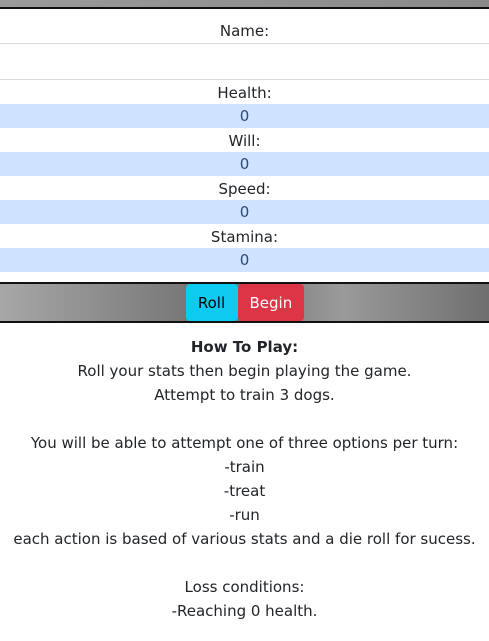  Describe the element at coordinates (244, 236) in the screenshot. I see `stamina-label: Stamina:` at that location.